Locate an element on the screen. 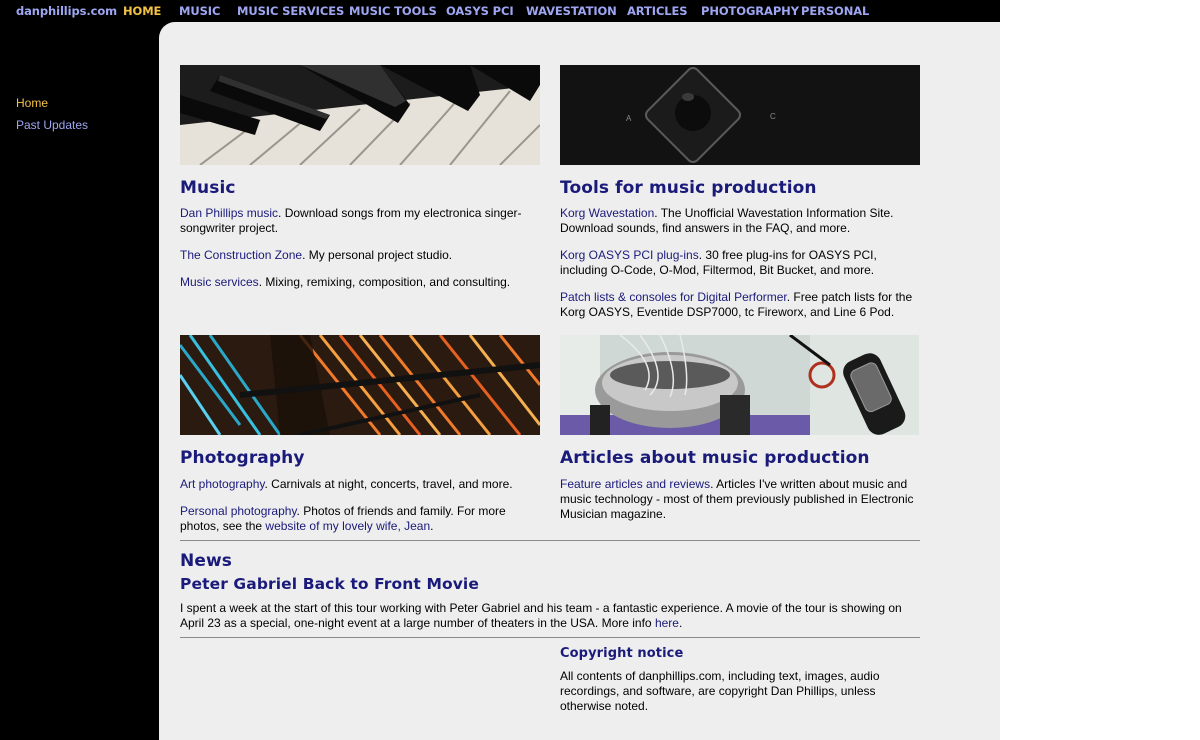 This screenshot has width=1200, height=740. nav-music-tools: MUSIC TOOLS is located at coordinates (393, 11).